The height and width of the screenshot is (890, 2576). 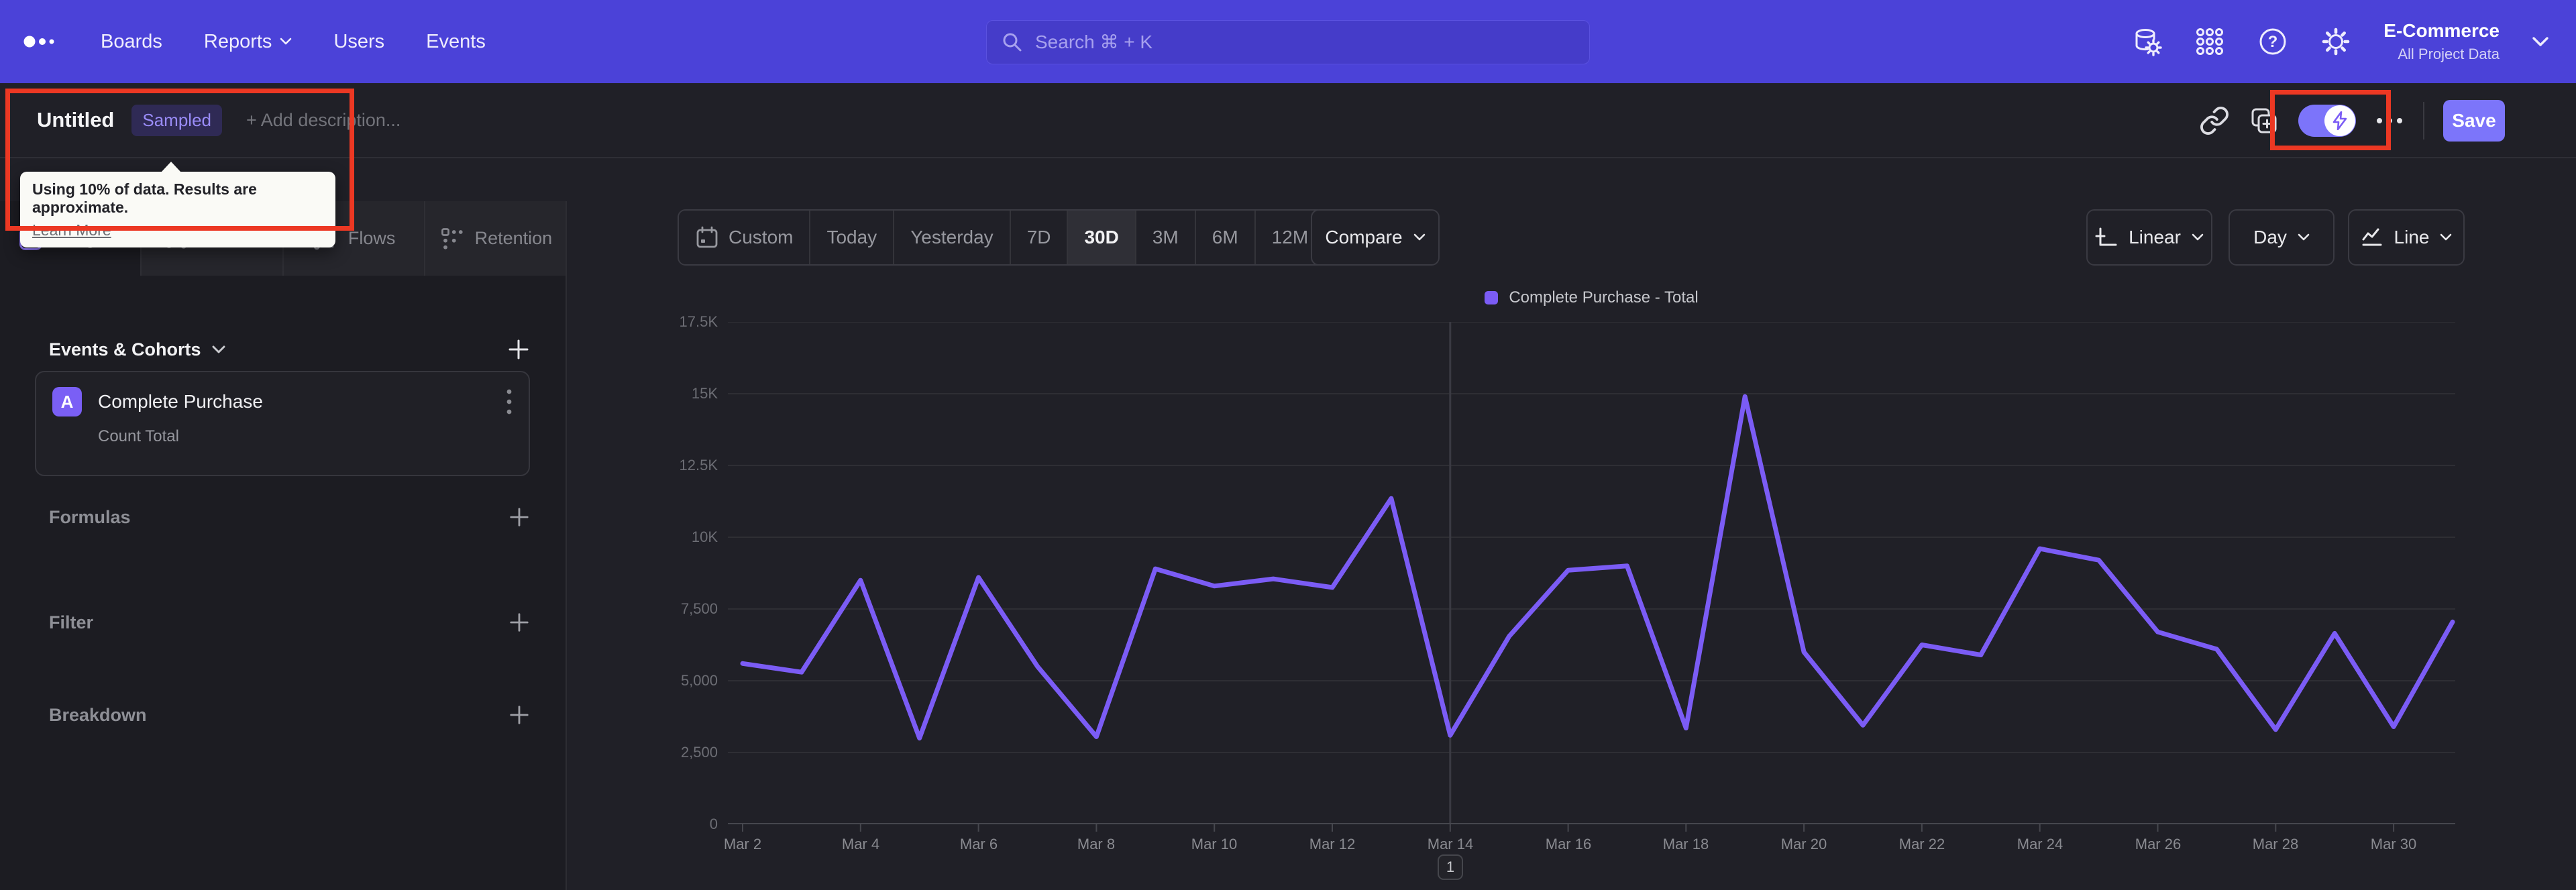 What do you see at coordinates (698, 465) in the screenshot?
I see `y-axis-label: 12.5K` at bounding box center [698, 465].